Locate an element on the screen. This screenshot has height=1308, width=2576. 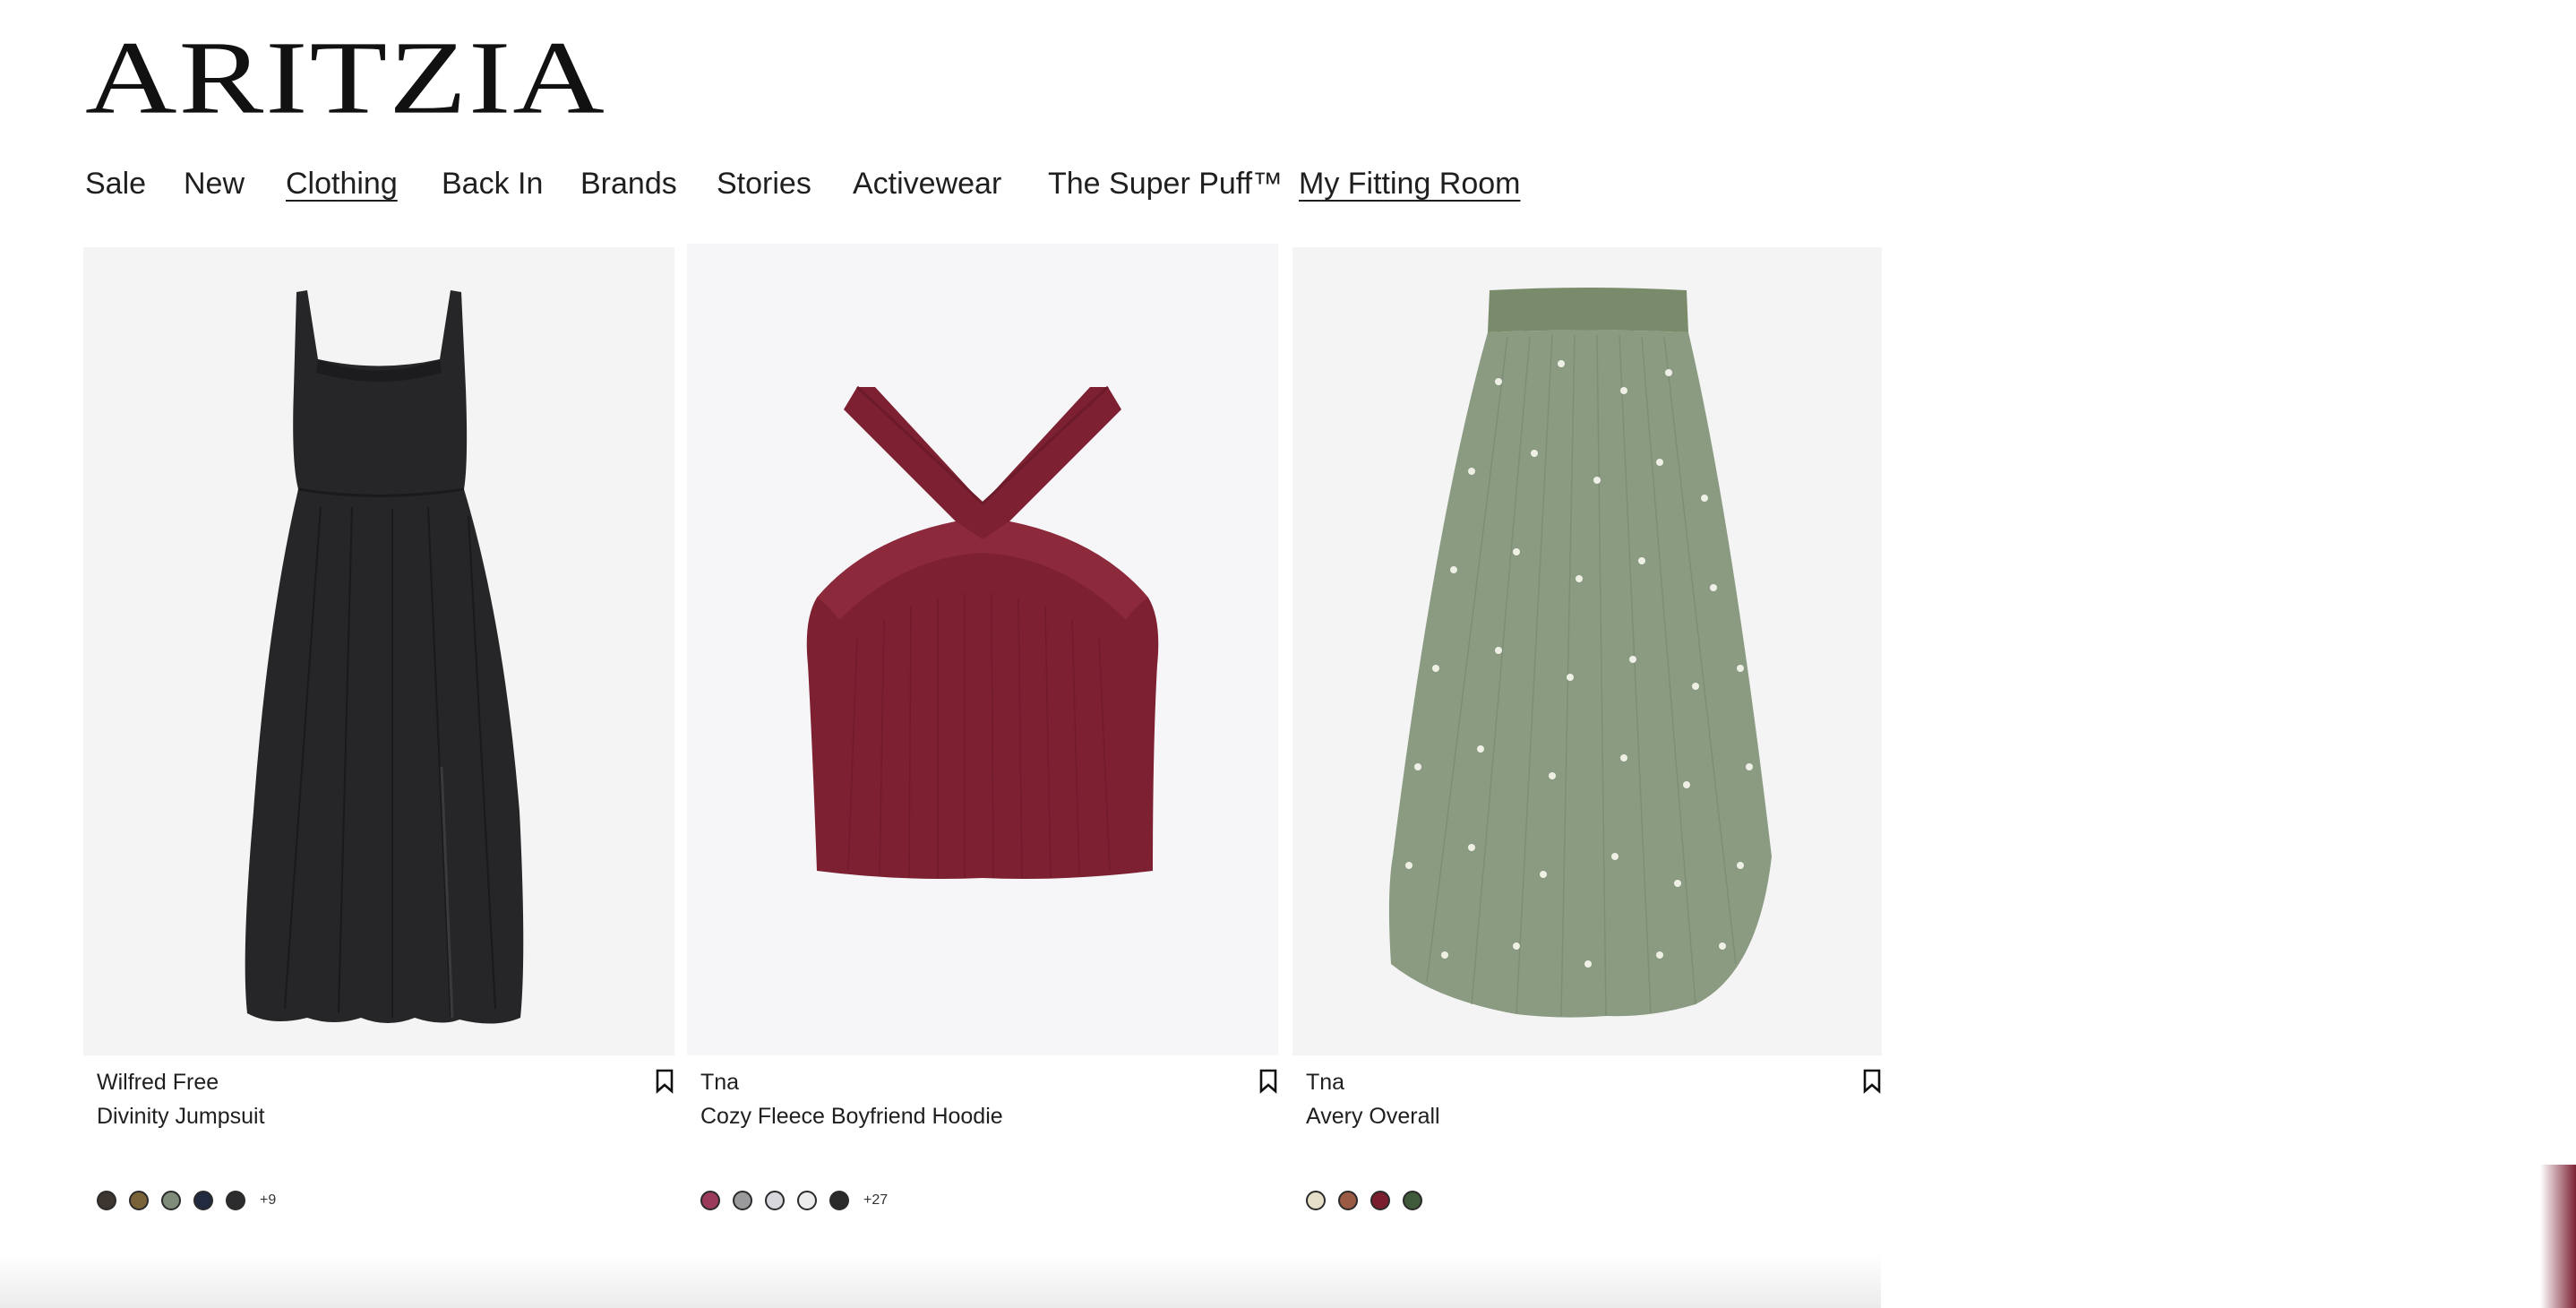
bottom-shadow is located at coordinates (940, 1281).